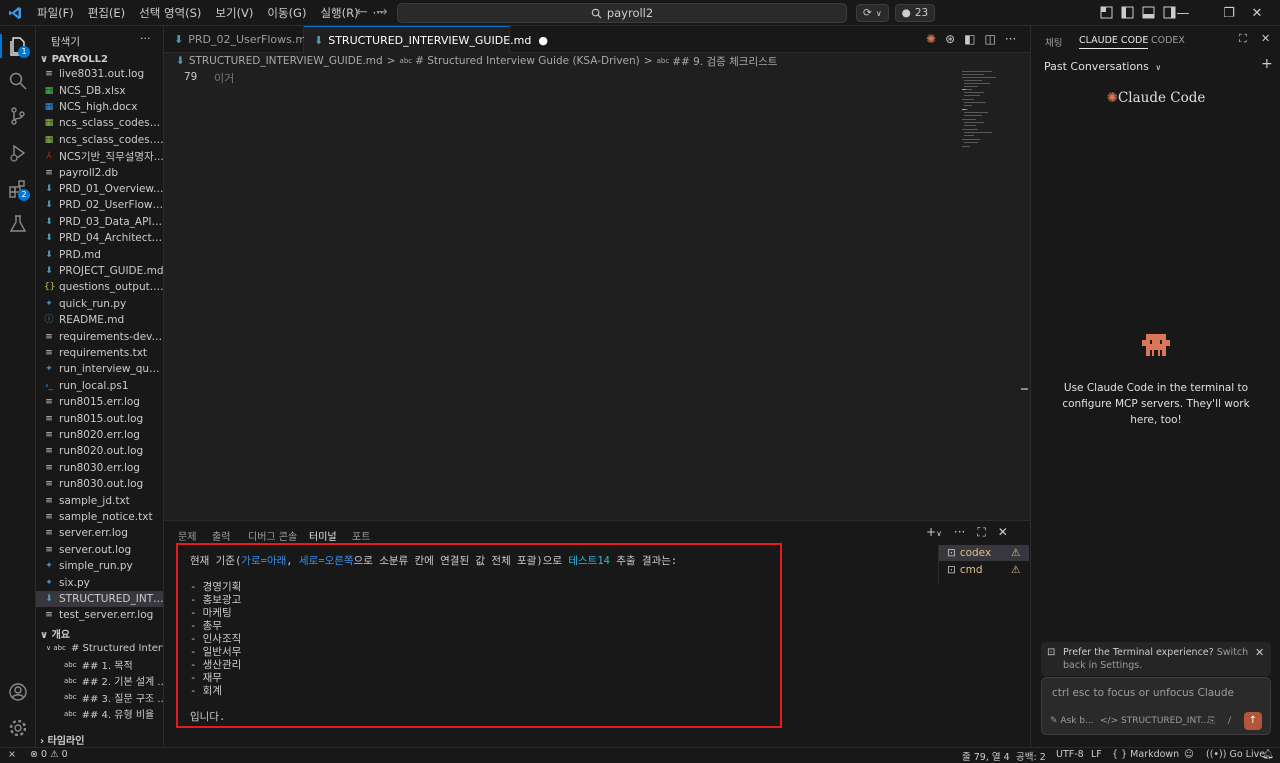 This screenshot has width=1280, height=763. What do you see at coordinates (99, 517) in the screenshot?
I see `file-item: ≡ sample_notice.txt` at bounding box center [99, 517].